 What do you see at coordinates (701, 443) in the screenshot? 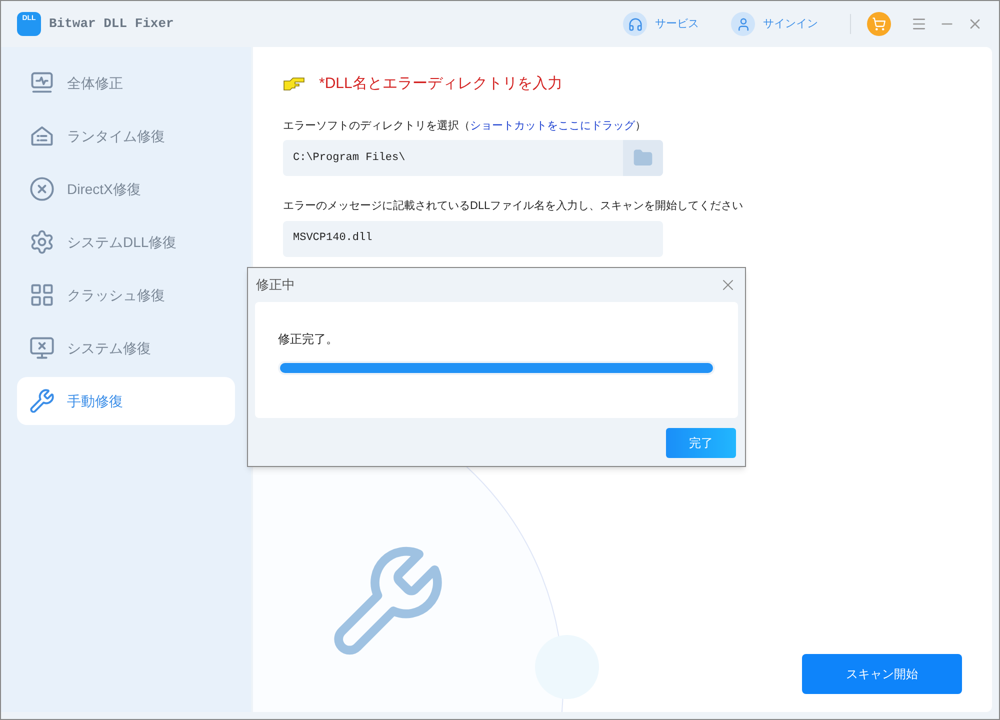
I see `done-button: 完了` at bounding box center [701, 443].